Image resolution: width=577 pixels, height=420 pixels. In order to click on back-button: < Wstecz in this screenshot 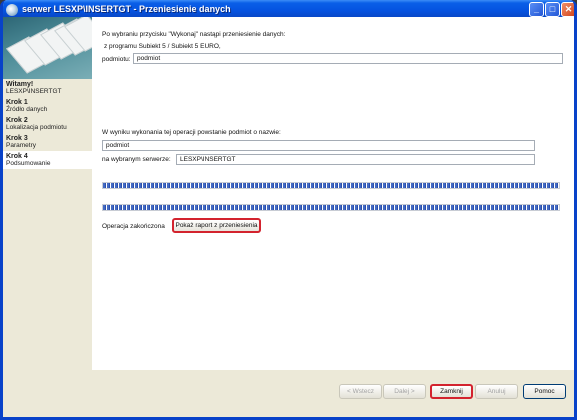, I will do `click(360, 391)`.